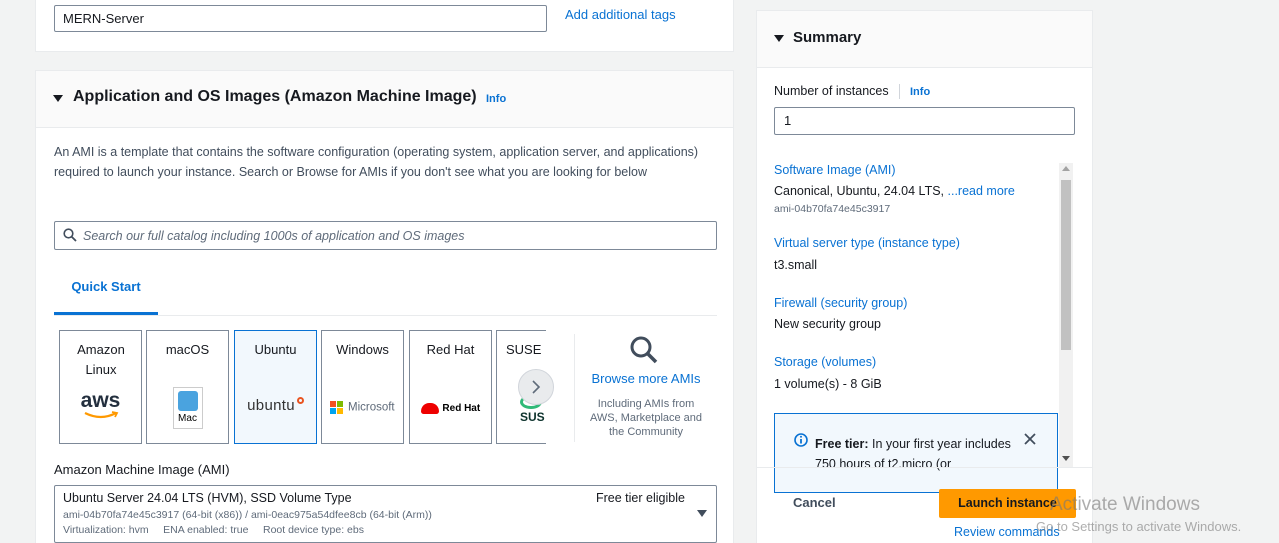 Image resolution: width=1279 pixels, height=543 pixels. I want to click on os-card-ubuntu: Ubuntu ubuntu, so click(275, 387).